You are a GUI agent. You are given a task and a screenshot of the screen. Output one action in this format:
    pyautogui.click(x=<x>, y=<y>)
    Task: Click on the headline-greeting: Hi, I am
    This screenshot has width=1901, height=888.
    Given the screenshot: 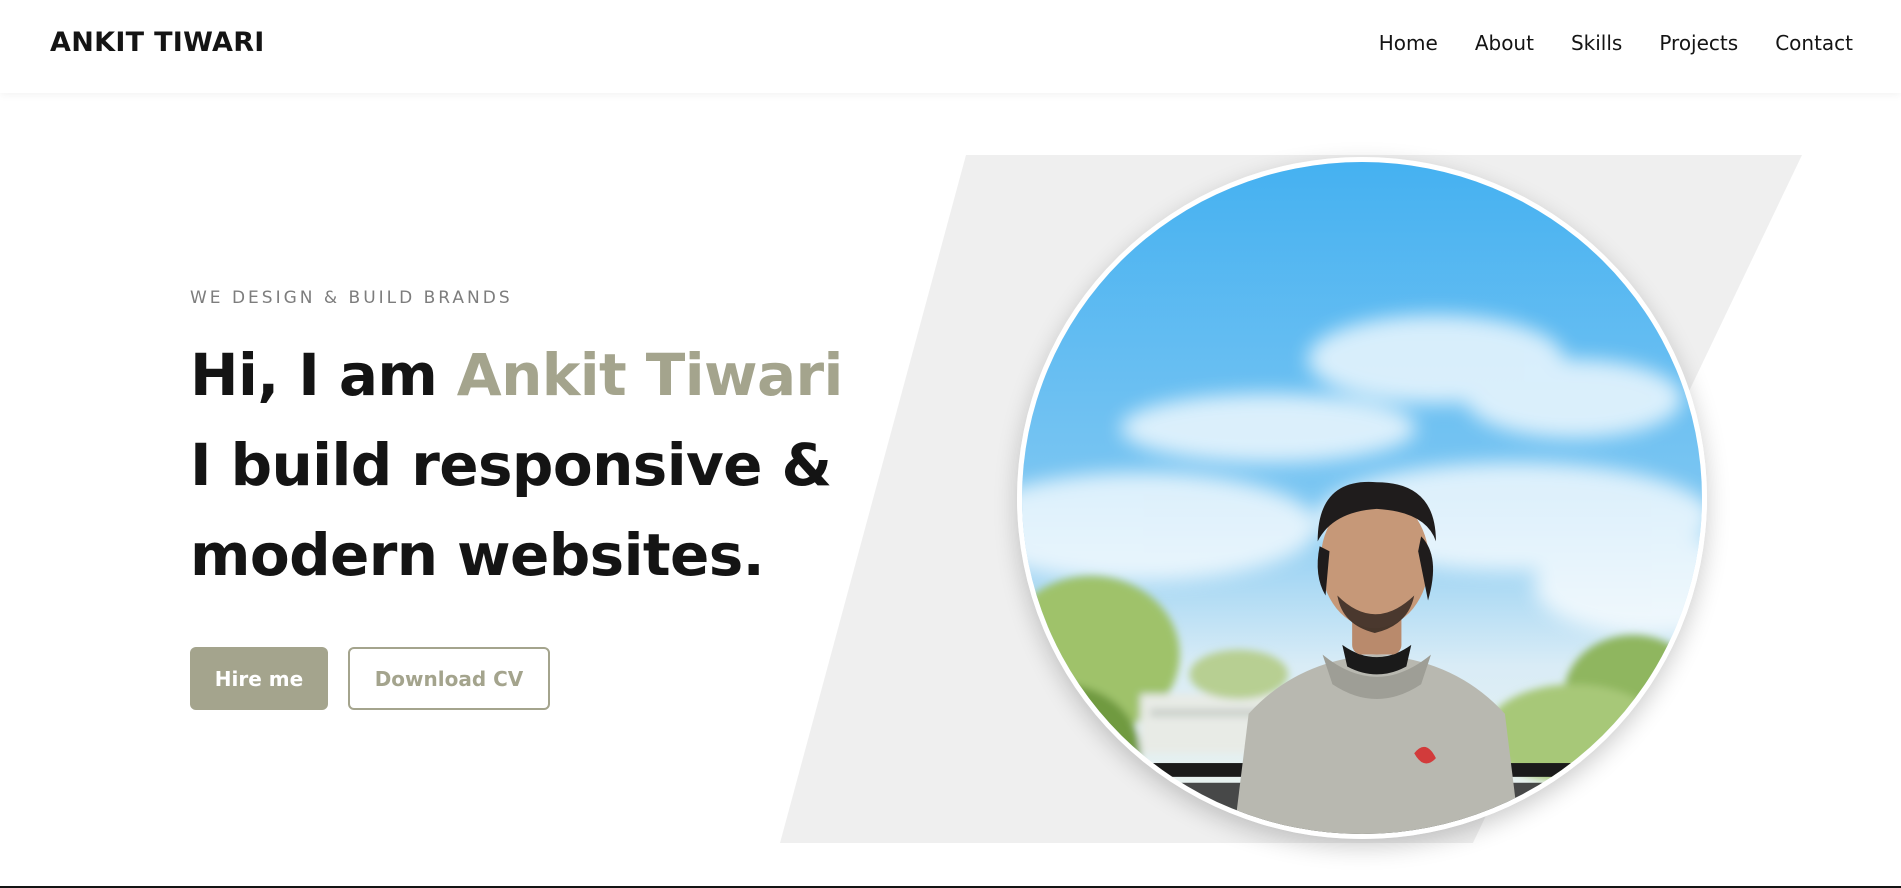 What is the action you would take?
    pyautogui.click(x=323, y=375)
    